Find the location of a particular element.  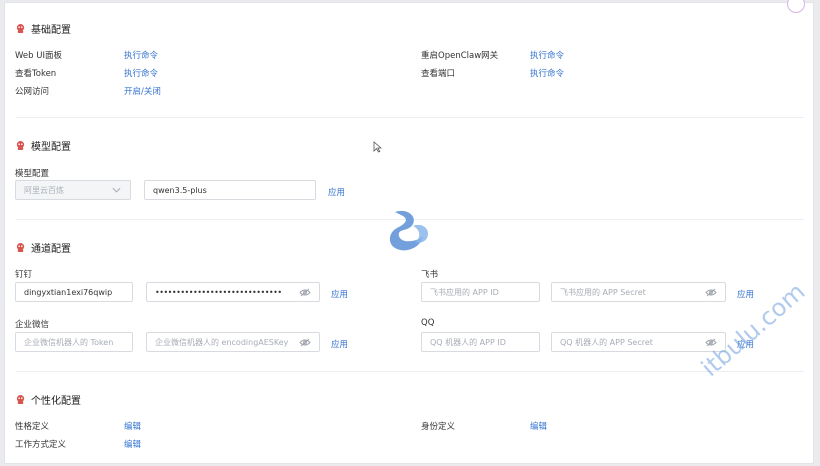

watermark-logo is located at coordinates (409, 230).